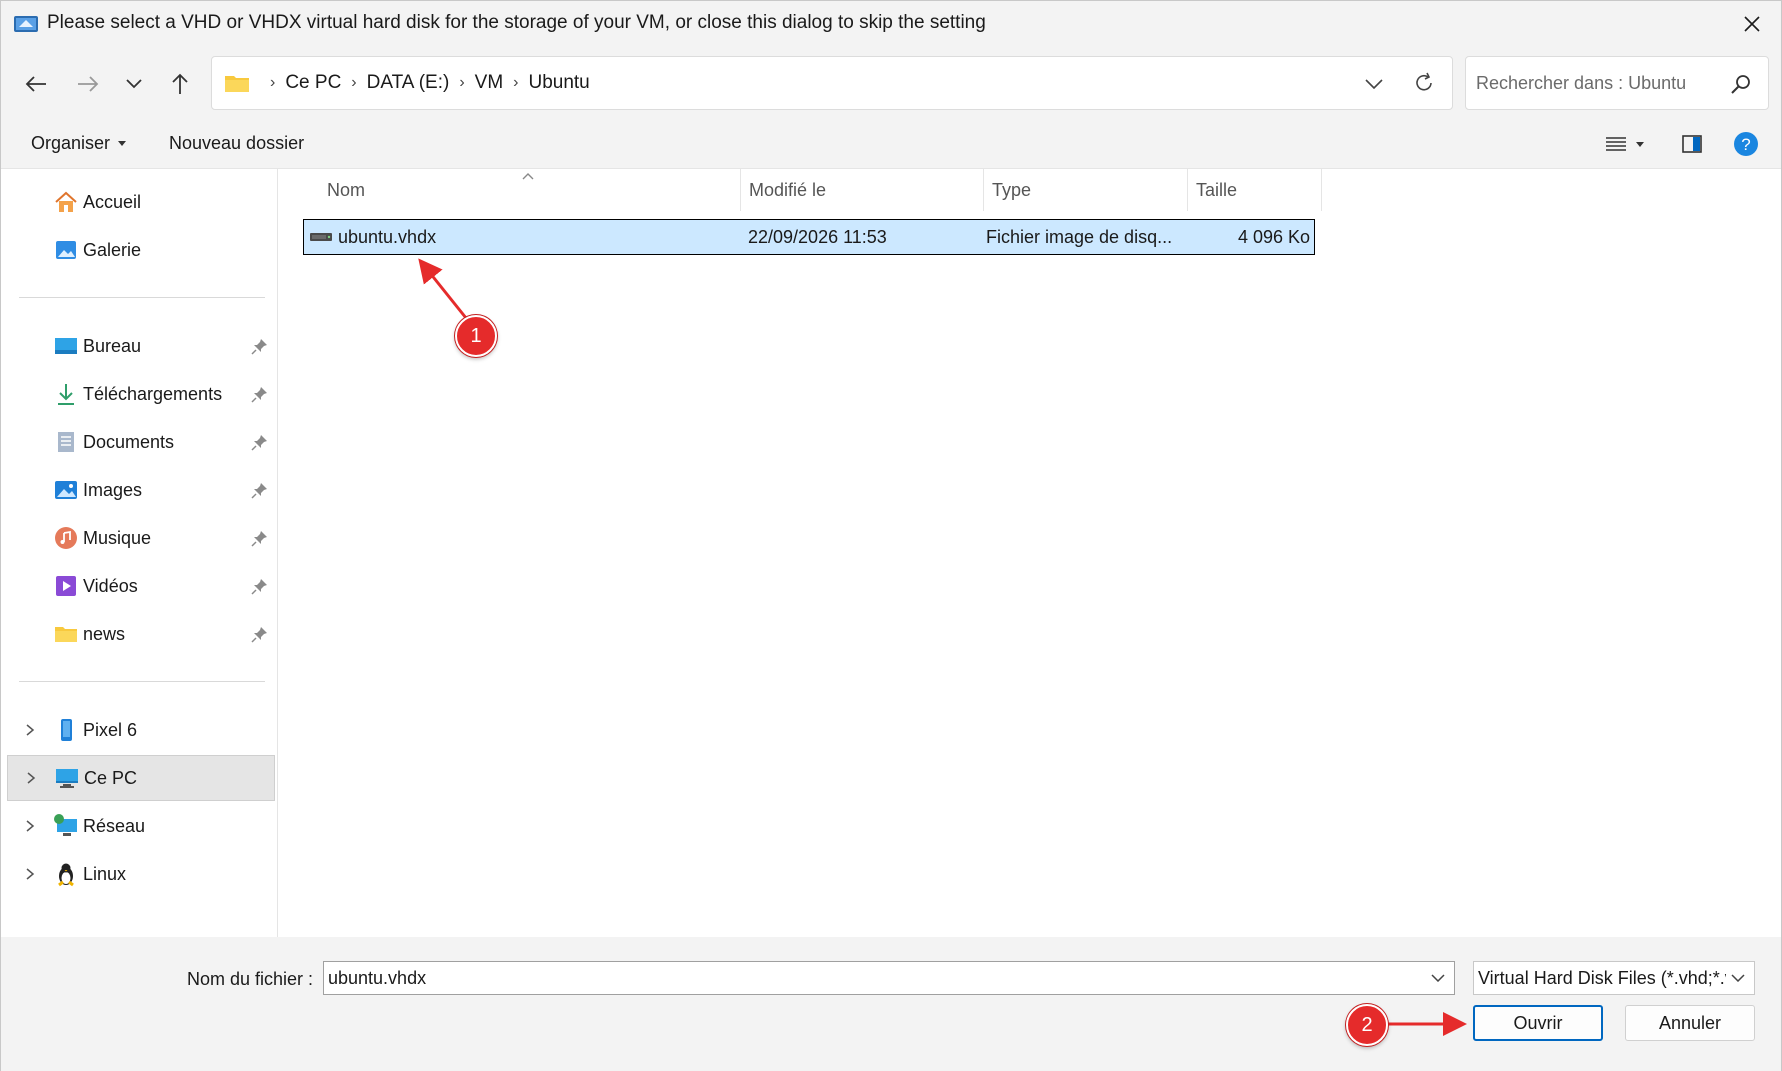 The height and width of the screenshot is (1071, 1782). Describe the element at coordinates (237, 84) in the screenshot. I see `folder-icon` at that location.